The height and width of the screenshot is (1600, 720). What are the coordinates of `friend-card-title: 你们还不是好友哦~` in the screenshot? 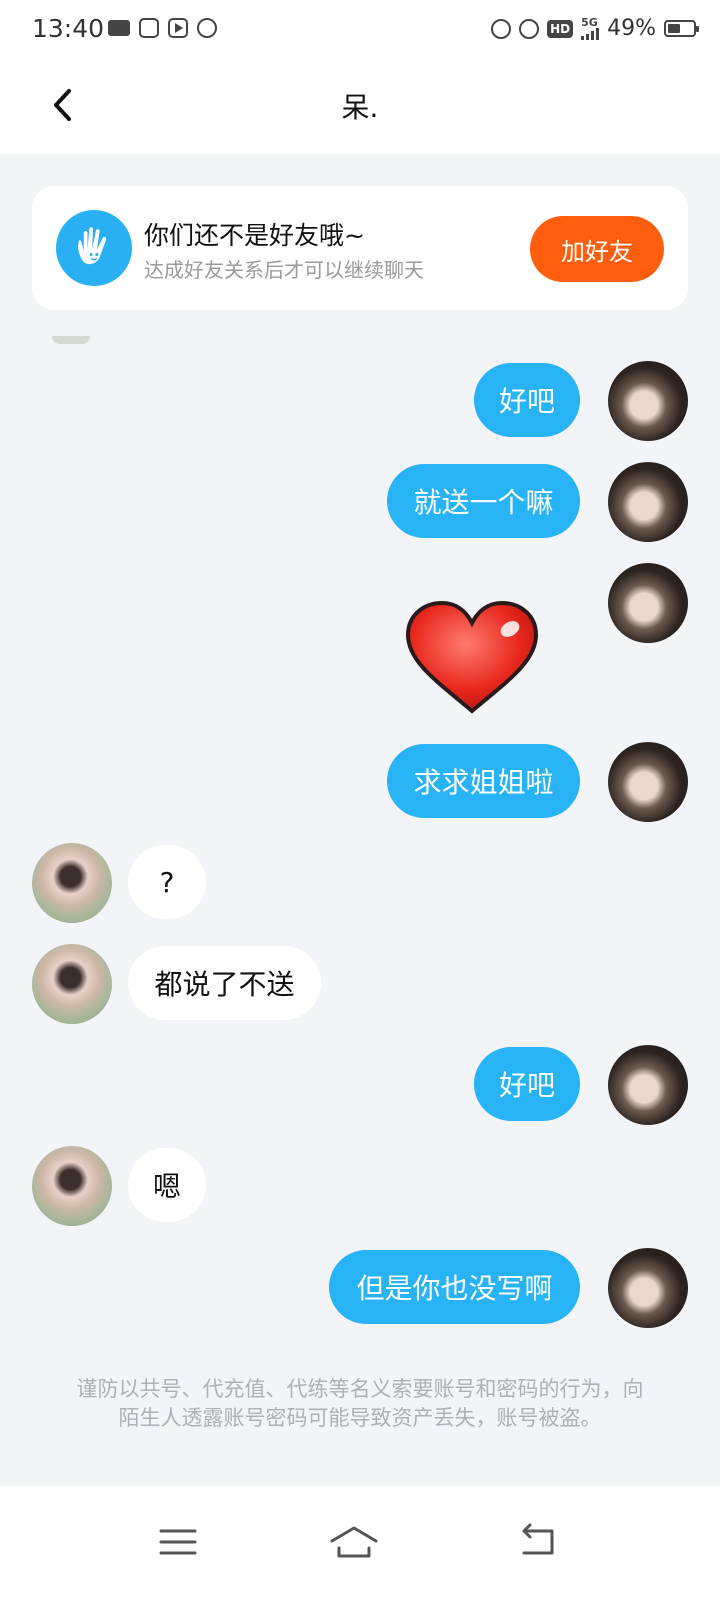 It's located at (254, 235).